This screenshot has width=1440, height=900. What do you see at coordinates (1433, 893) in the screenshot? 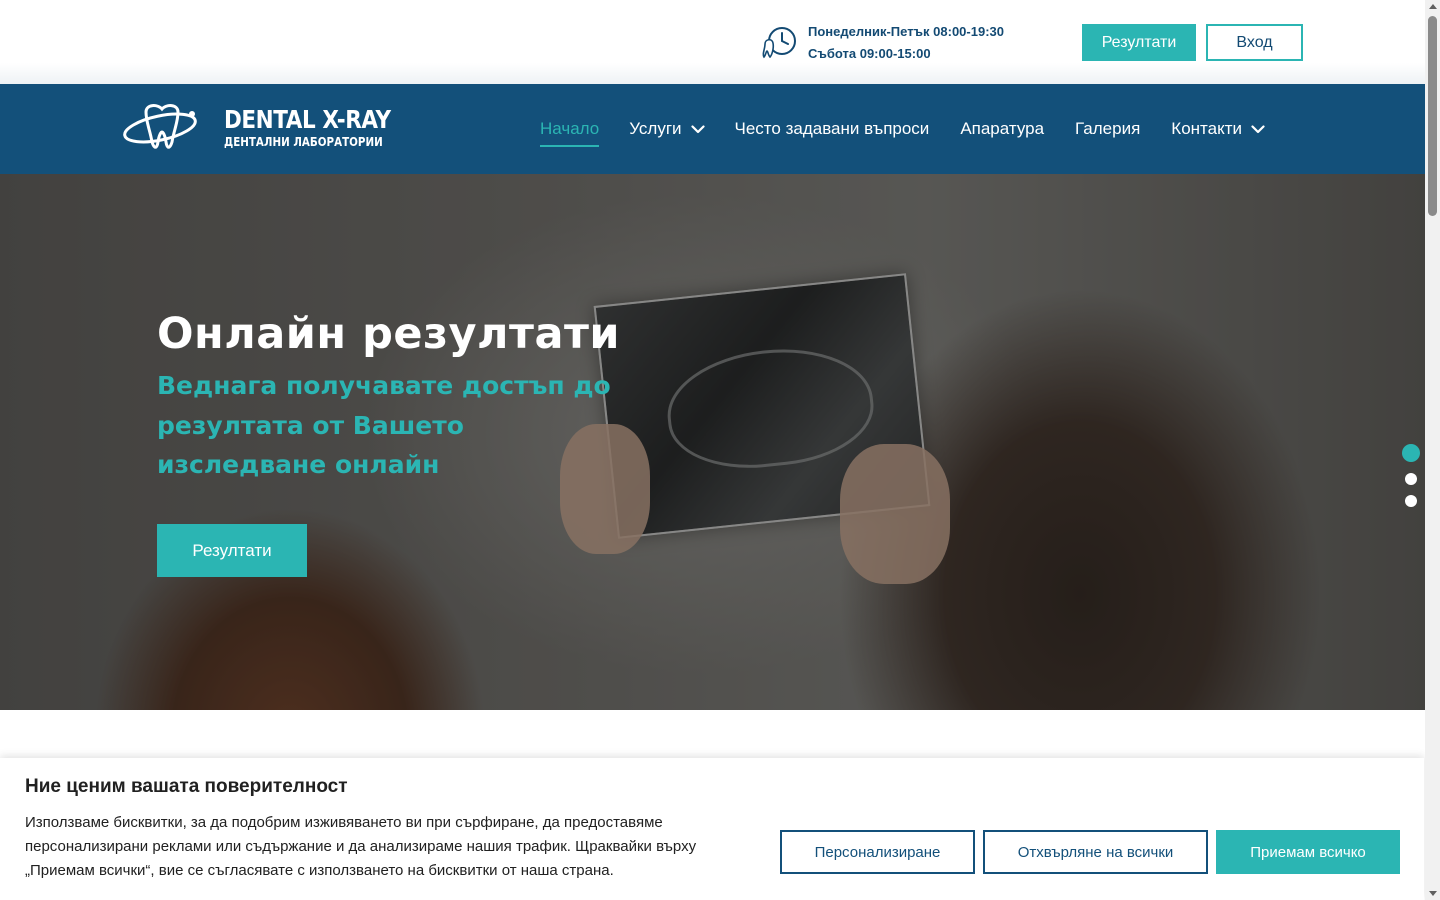
I see `scroll-down-arrow-icon` at bounding box center [1433, 893].